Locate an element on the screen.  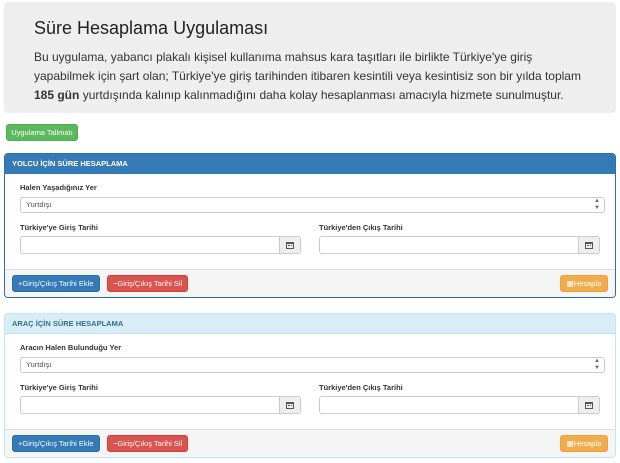
vehicle-remove-date-button: −Giriş/Çıkış Tarihi Sil is located at coordinates (148, 443).